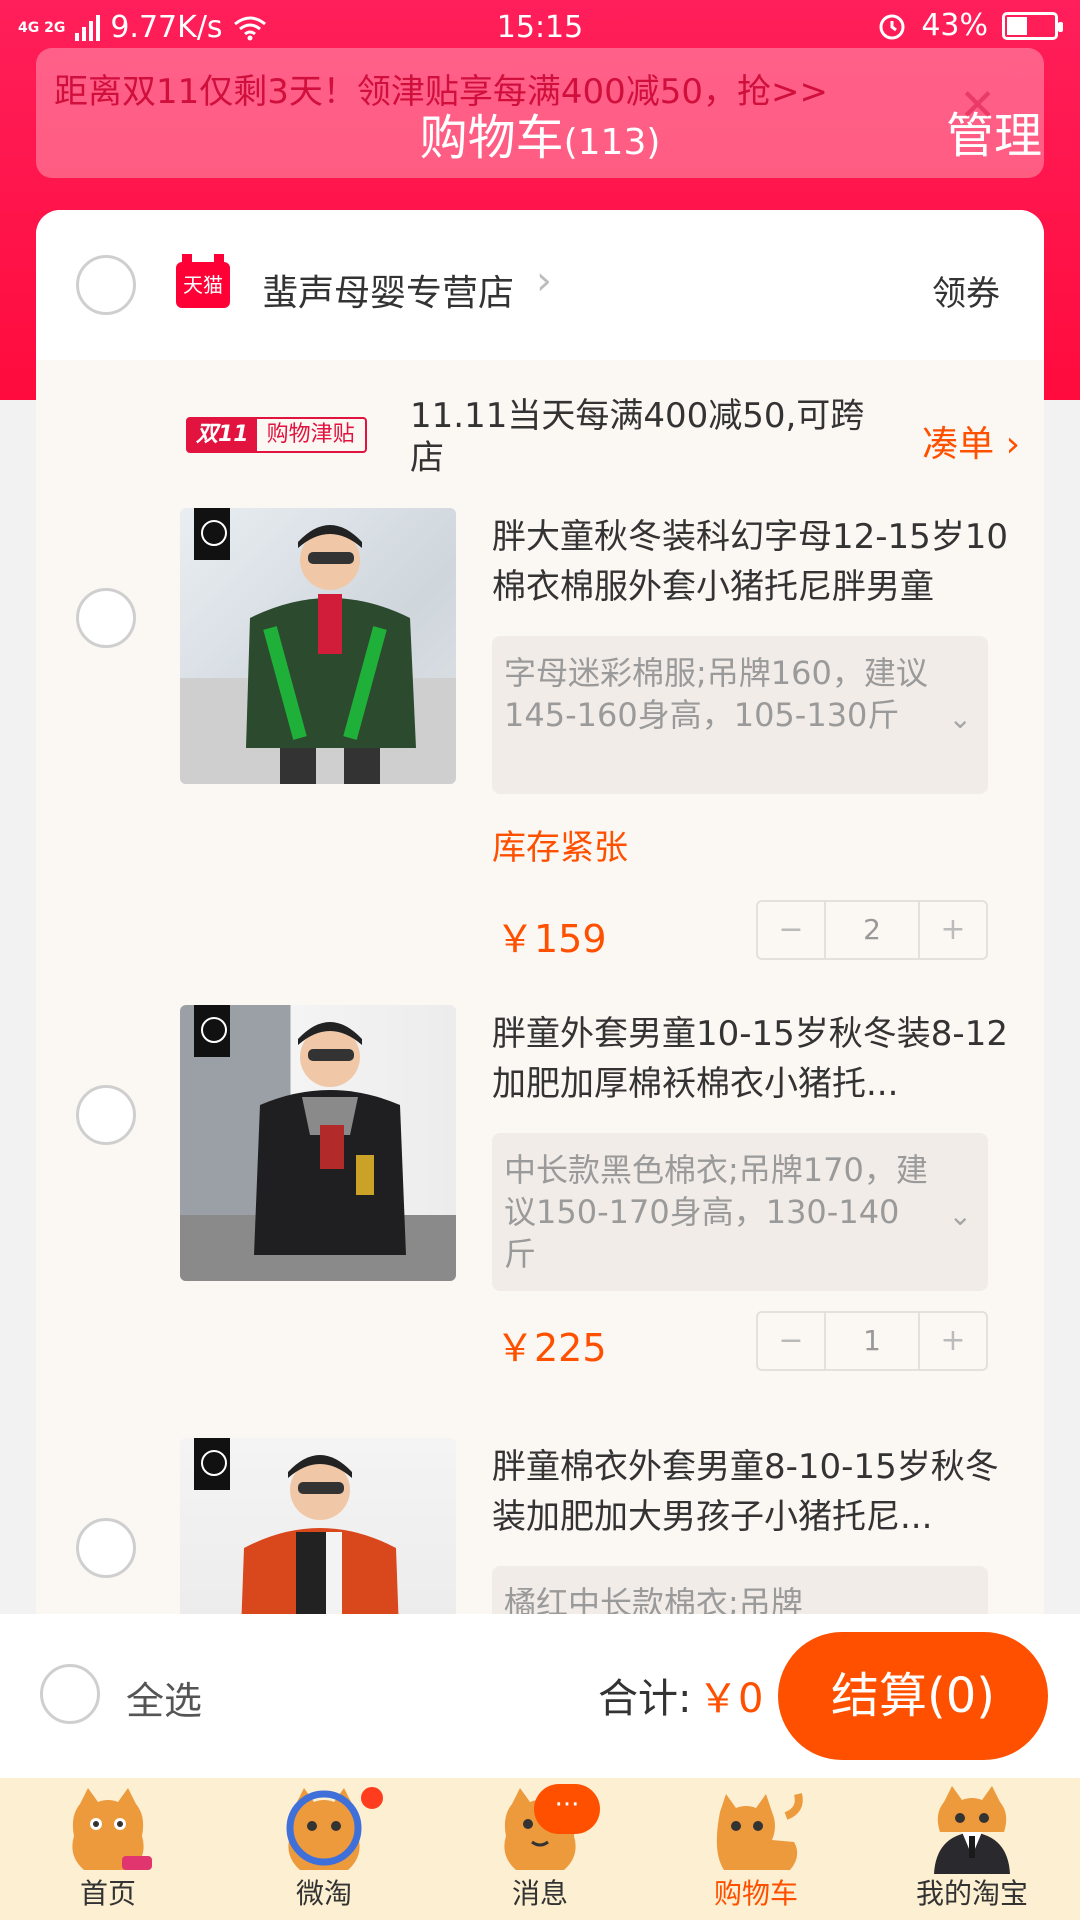 This screenshot has height=1920, width=1080. What do you see at coordinates (324, 1849) in the screenshot?
I see `tab-weitao: 微淘` at bounding box center [324, 1849].